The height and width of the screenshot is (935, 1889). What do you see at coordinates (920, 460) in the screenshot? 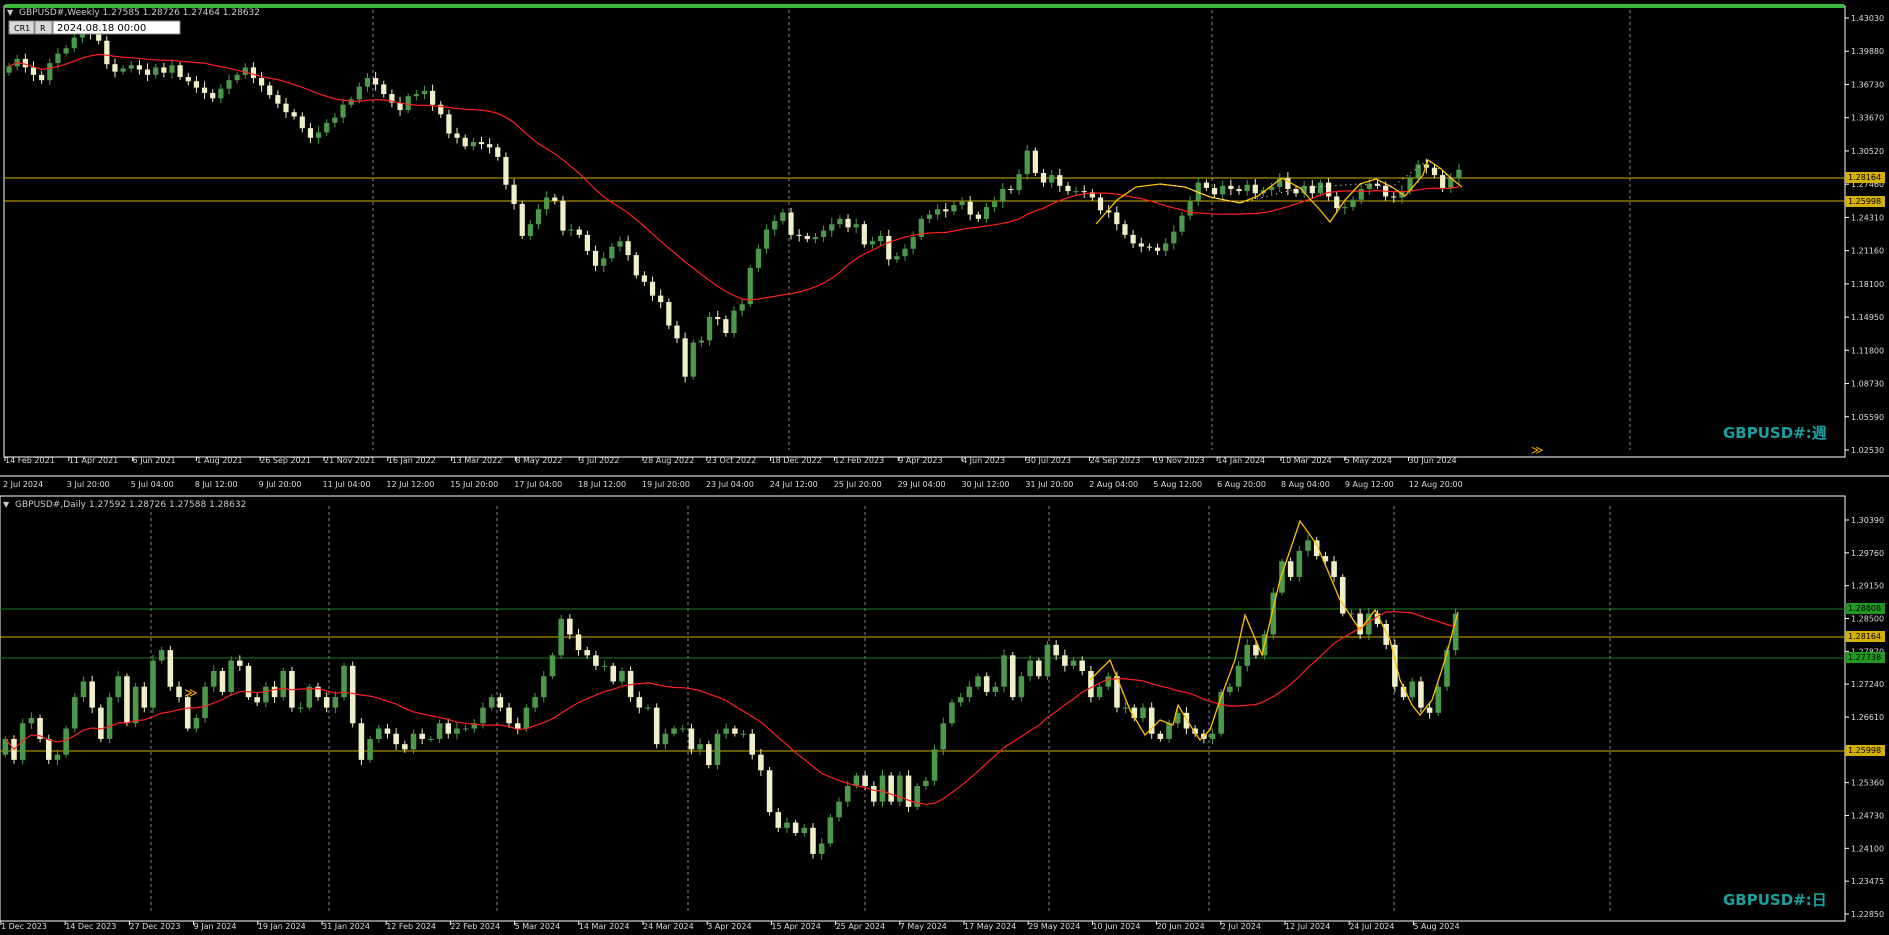
I see `x-tick-label: 9 Apr 2023` at bounding box center [920, 460].